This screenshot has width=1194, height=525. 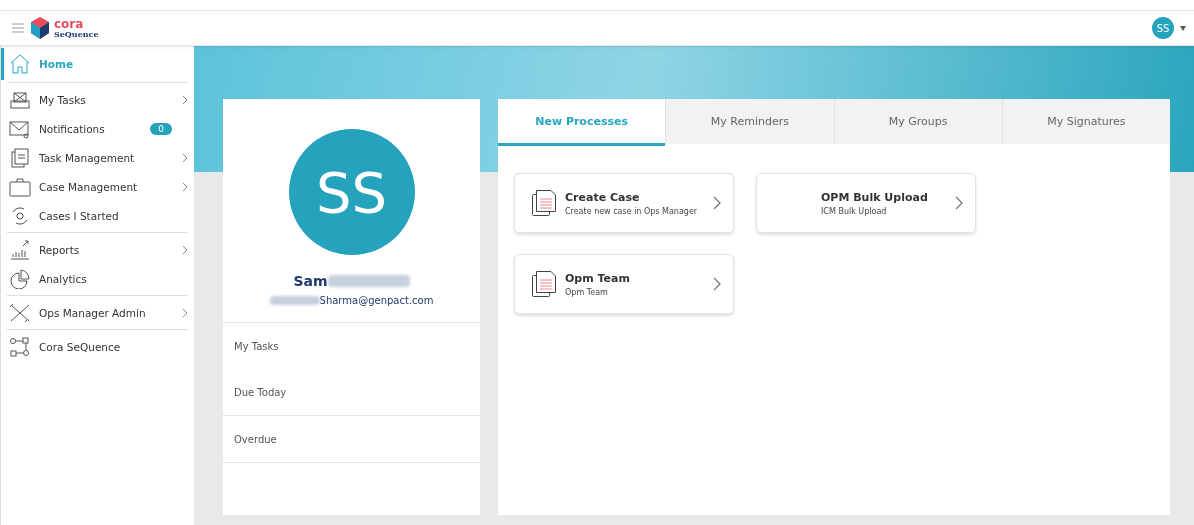 What do you see at coordinates (20, 249) in the screenshot?
I see `chart-icon` at bounding box center [20, 249].